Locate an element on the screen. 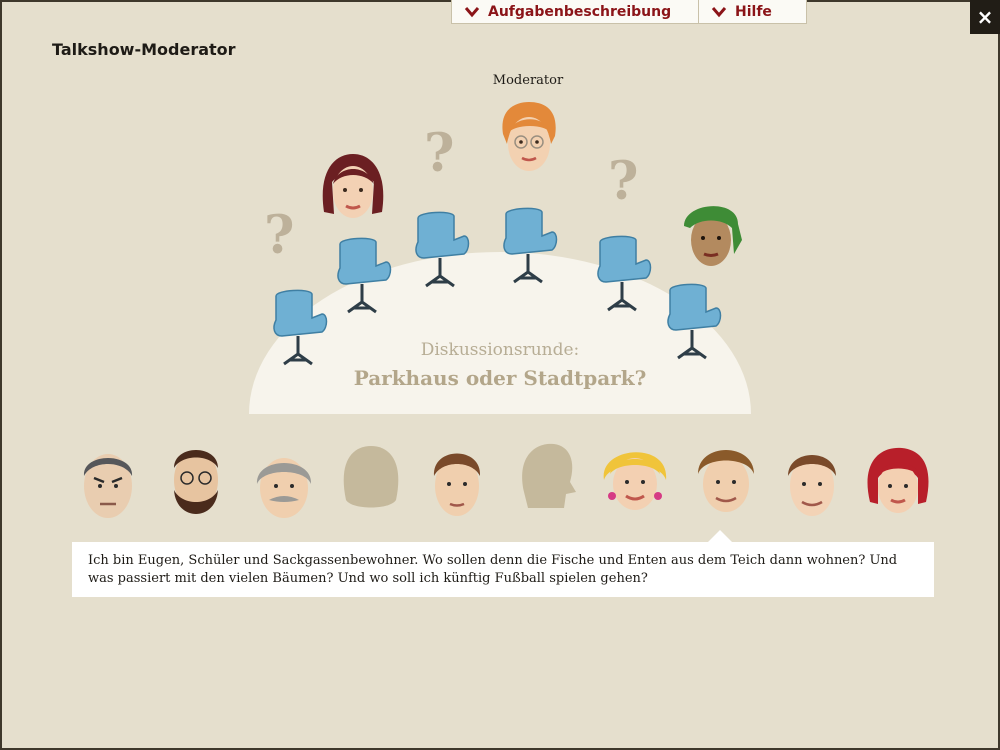 The width and height of the screenshot is (1000, 750). help-tab: Hilfe is located at coordinates (753, 12).